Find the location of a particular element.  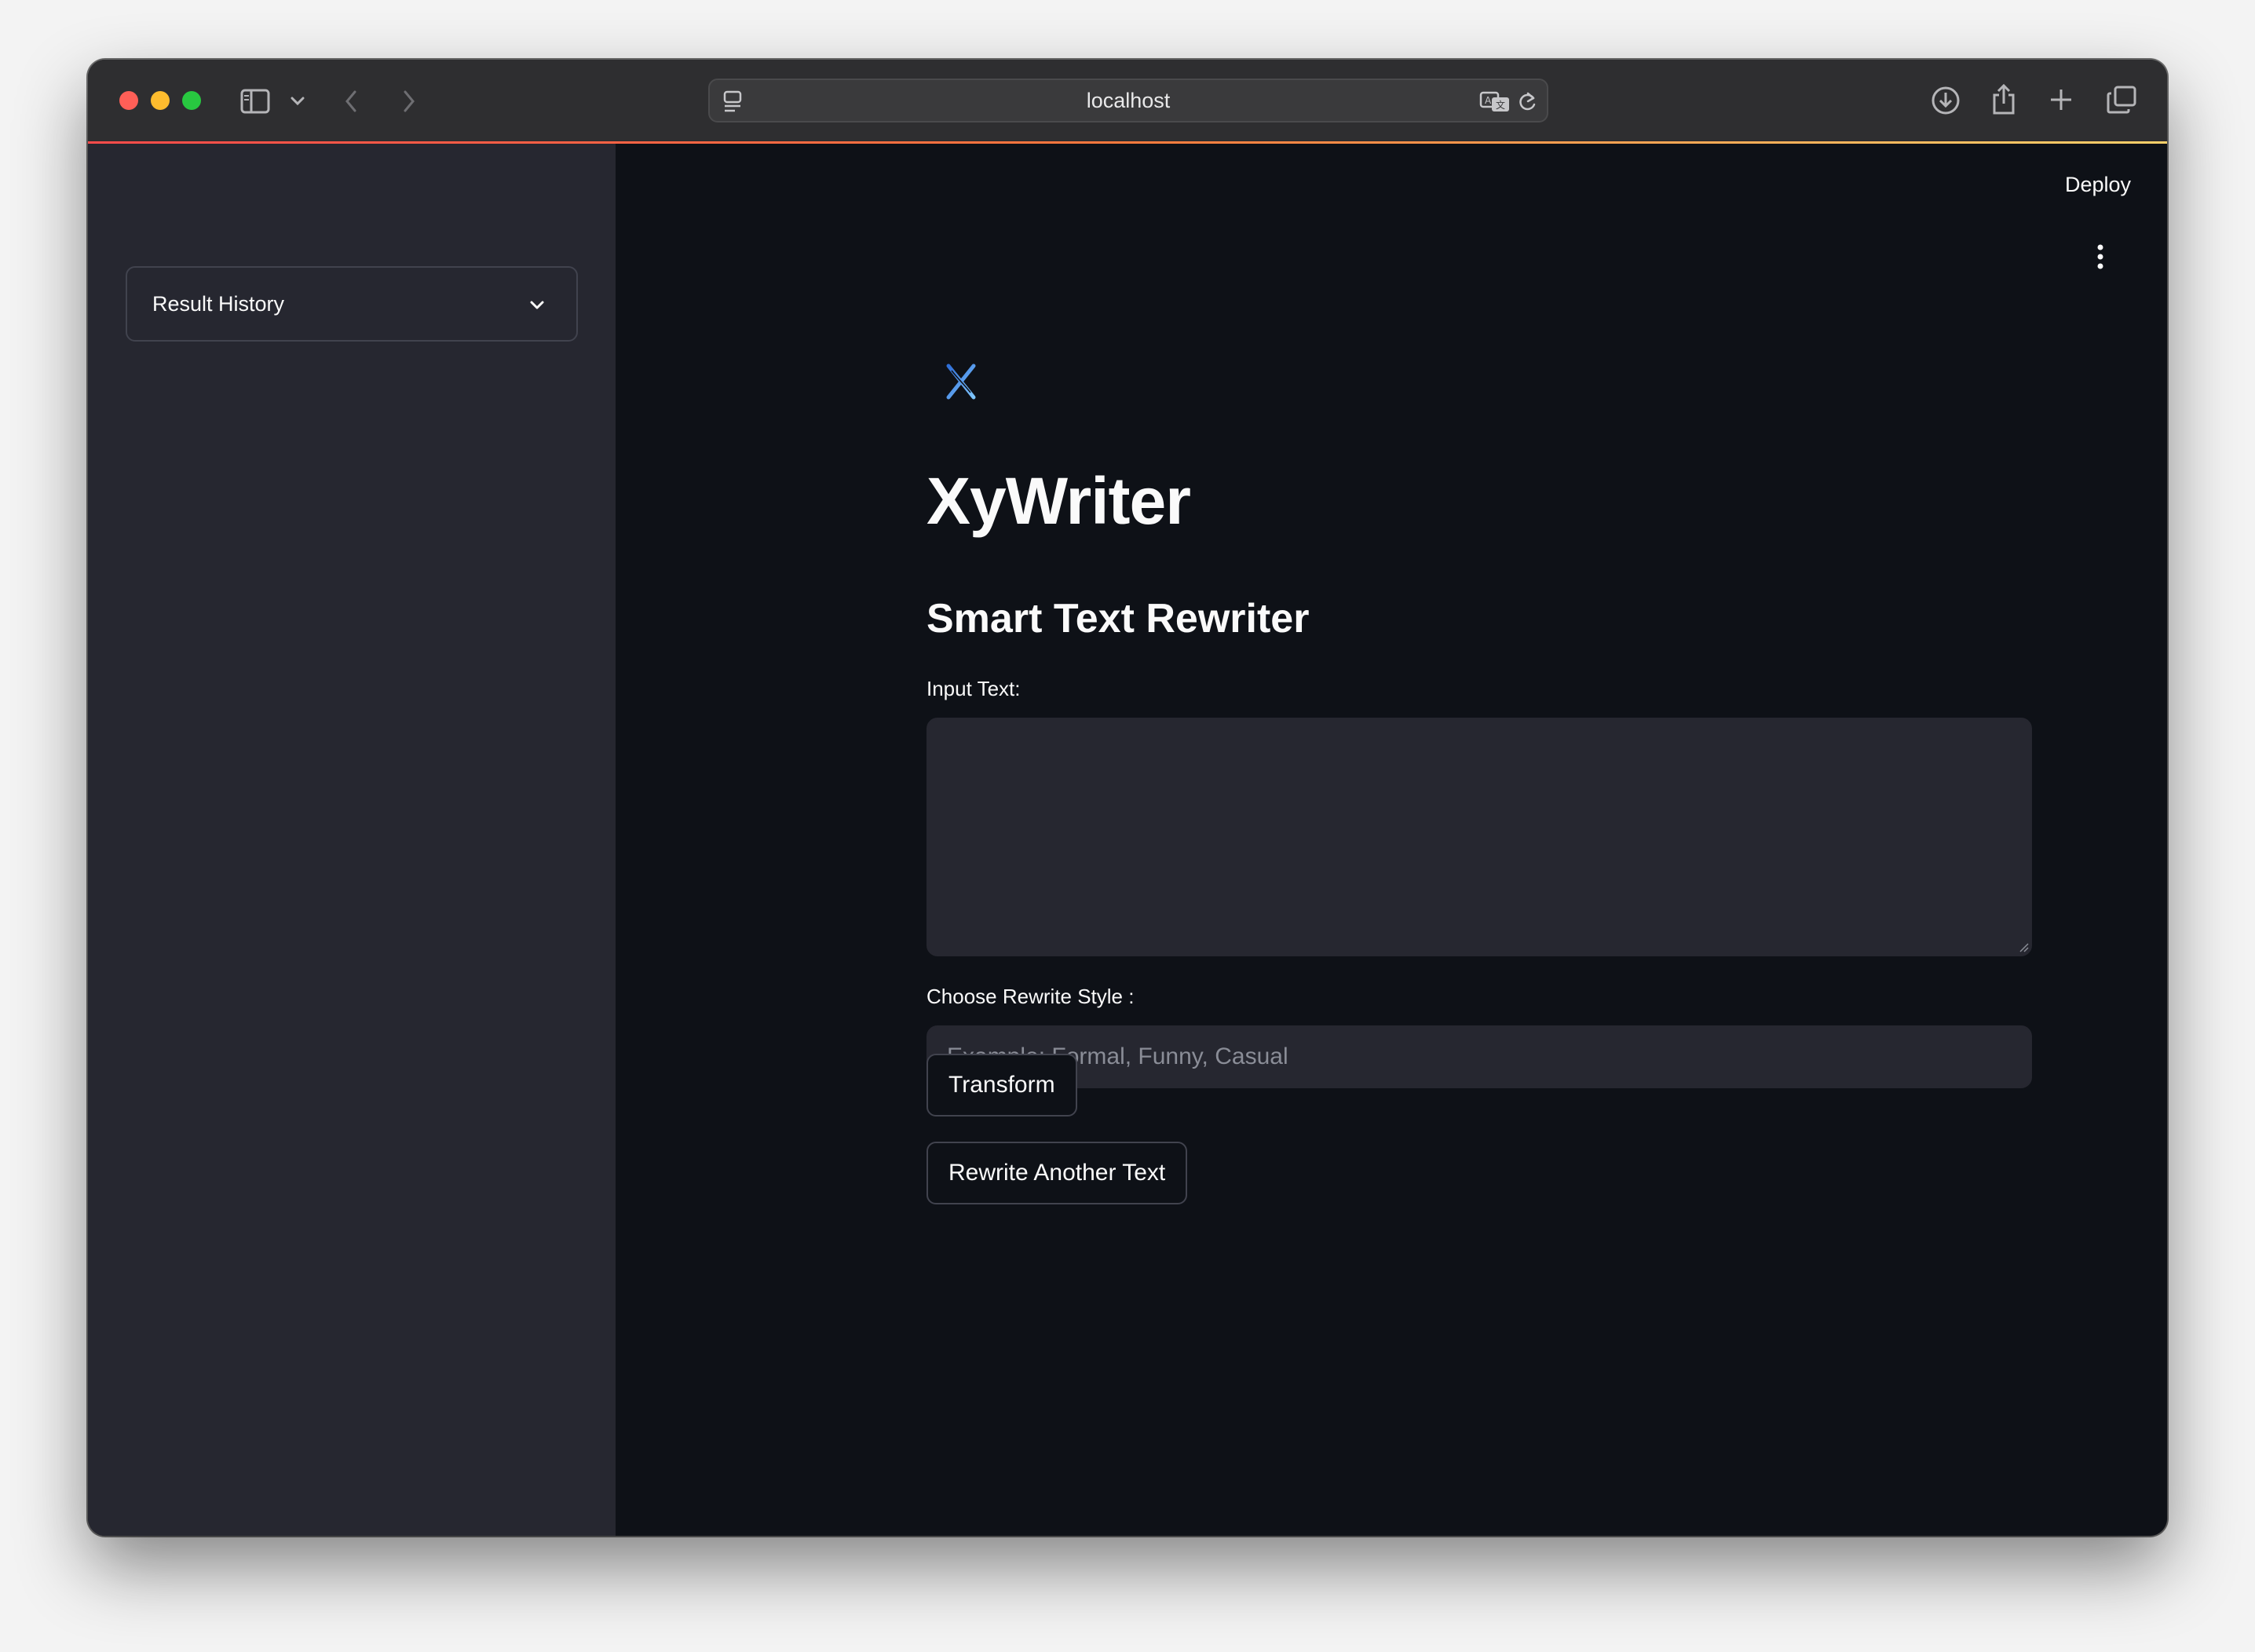

input-text-label: Input Text: is located at coordinates (974, 688).